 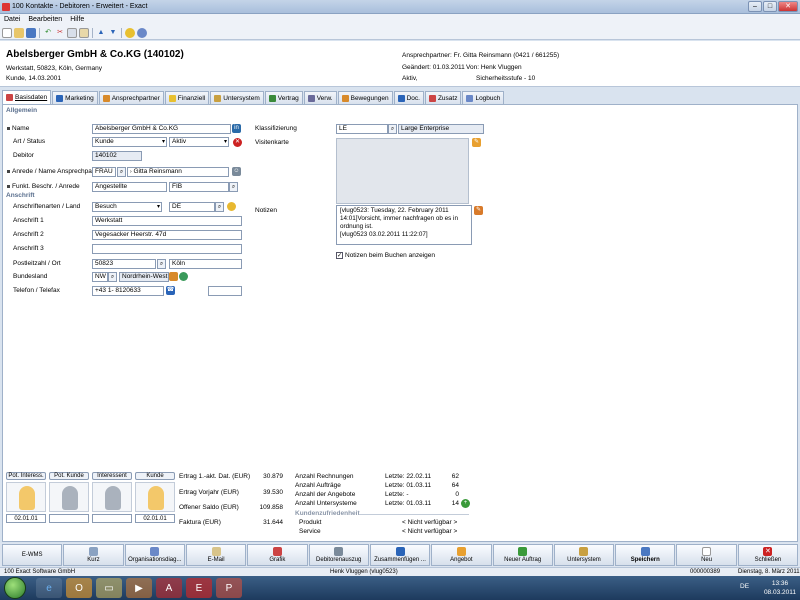 I want to click on minimize-button: –, so click(x=755, y=6).